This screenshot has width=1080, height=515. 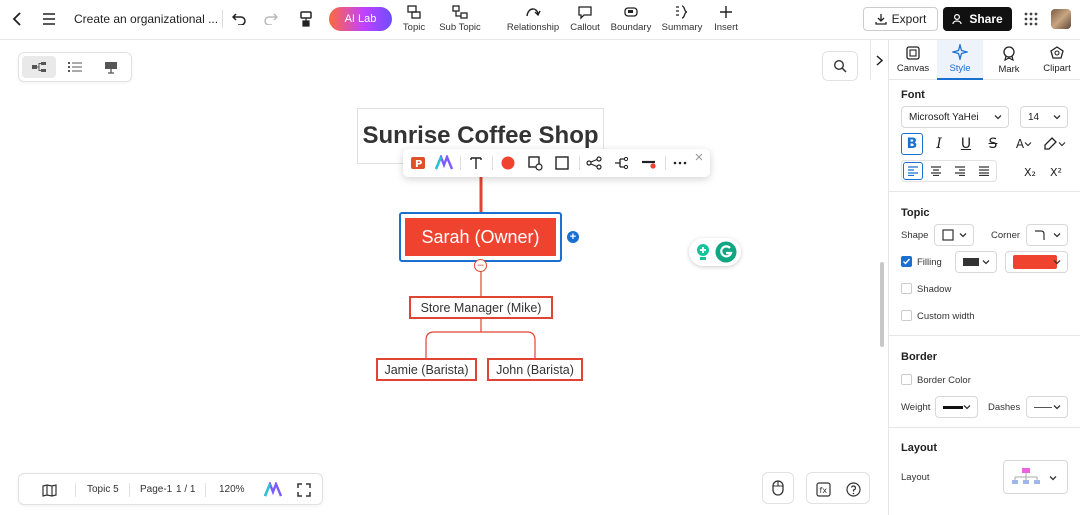 What do you see at coordinates (1035, 477) in the screenshot?
I see `layout-select` at bounding box center [1035, 477].